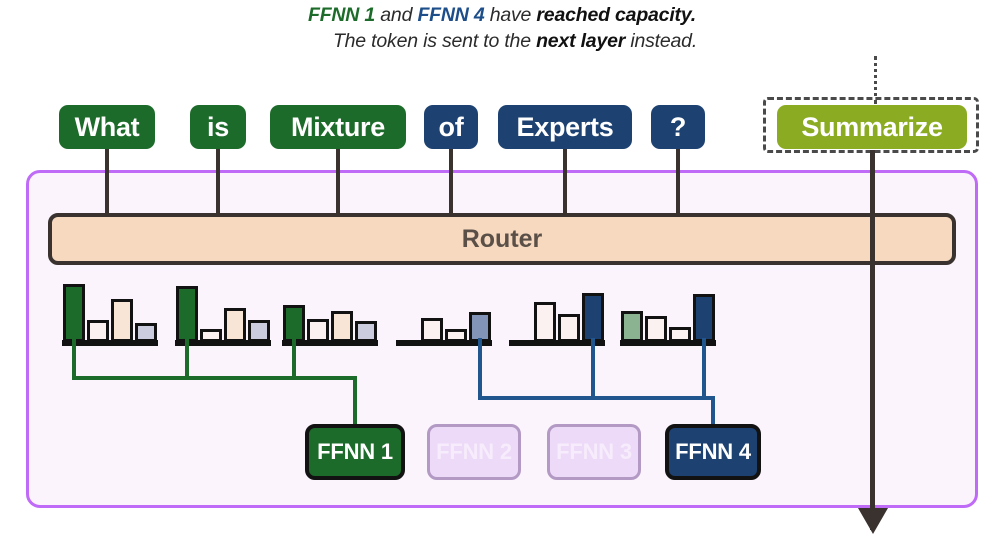 The height and width of the screenshot is (544, 1004). Describe the element at coordinates (713, 410) in the screenshot. I see `connector-blue-to-ffnn4` at that location.